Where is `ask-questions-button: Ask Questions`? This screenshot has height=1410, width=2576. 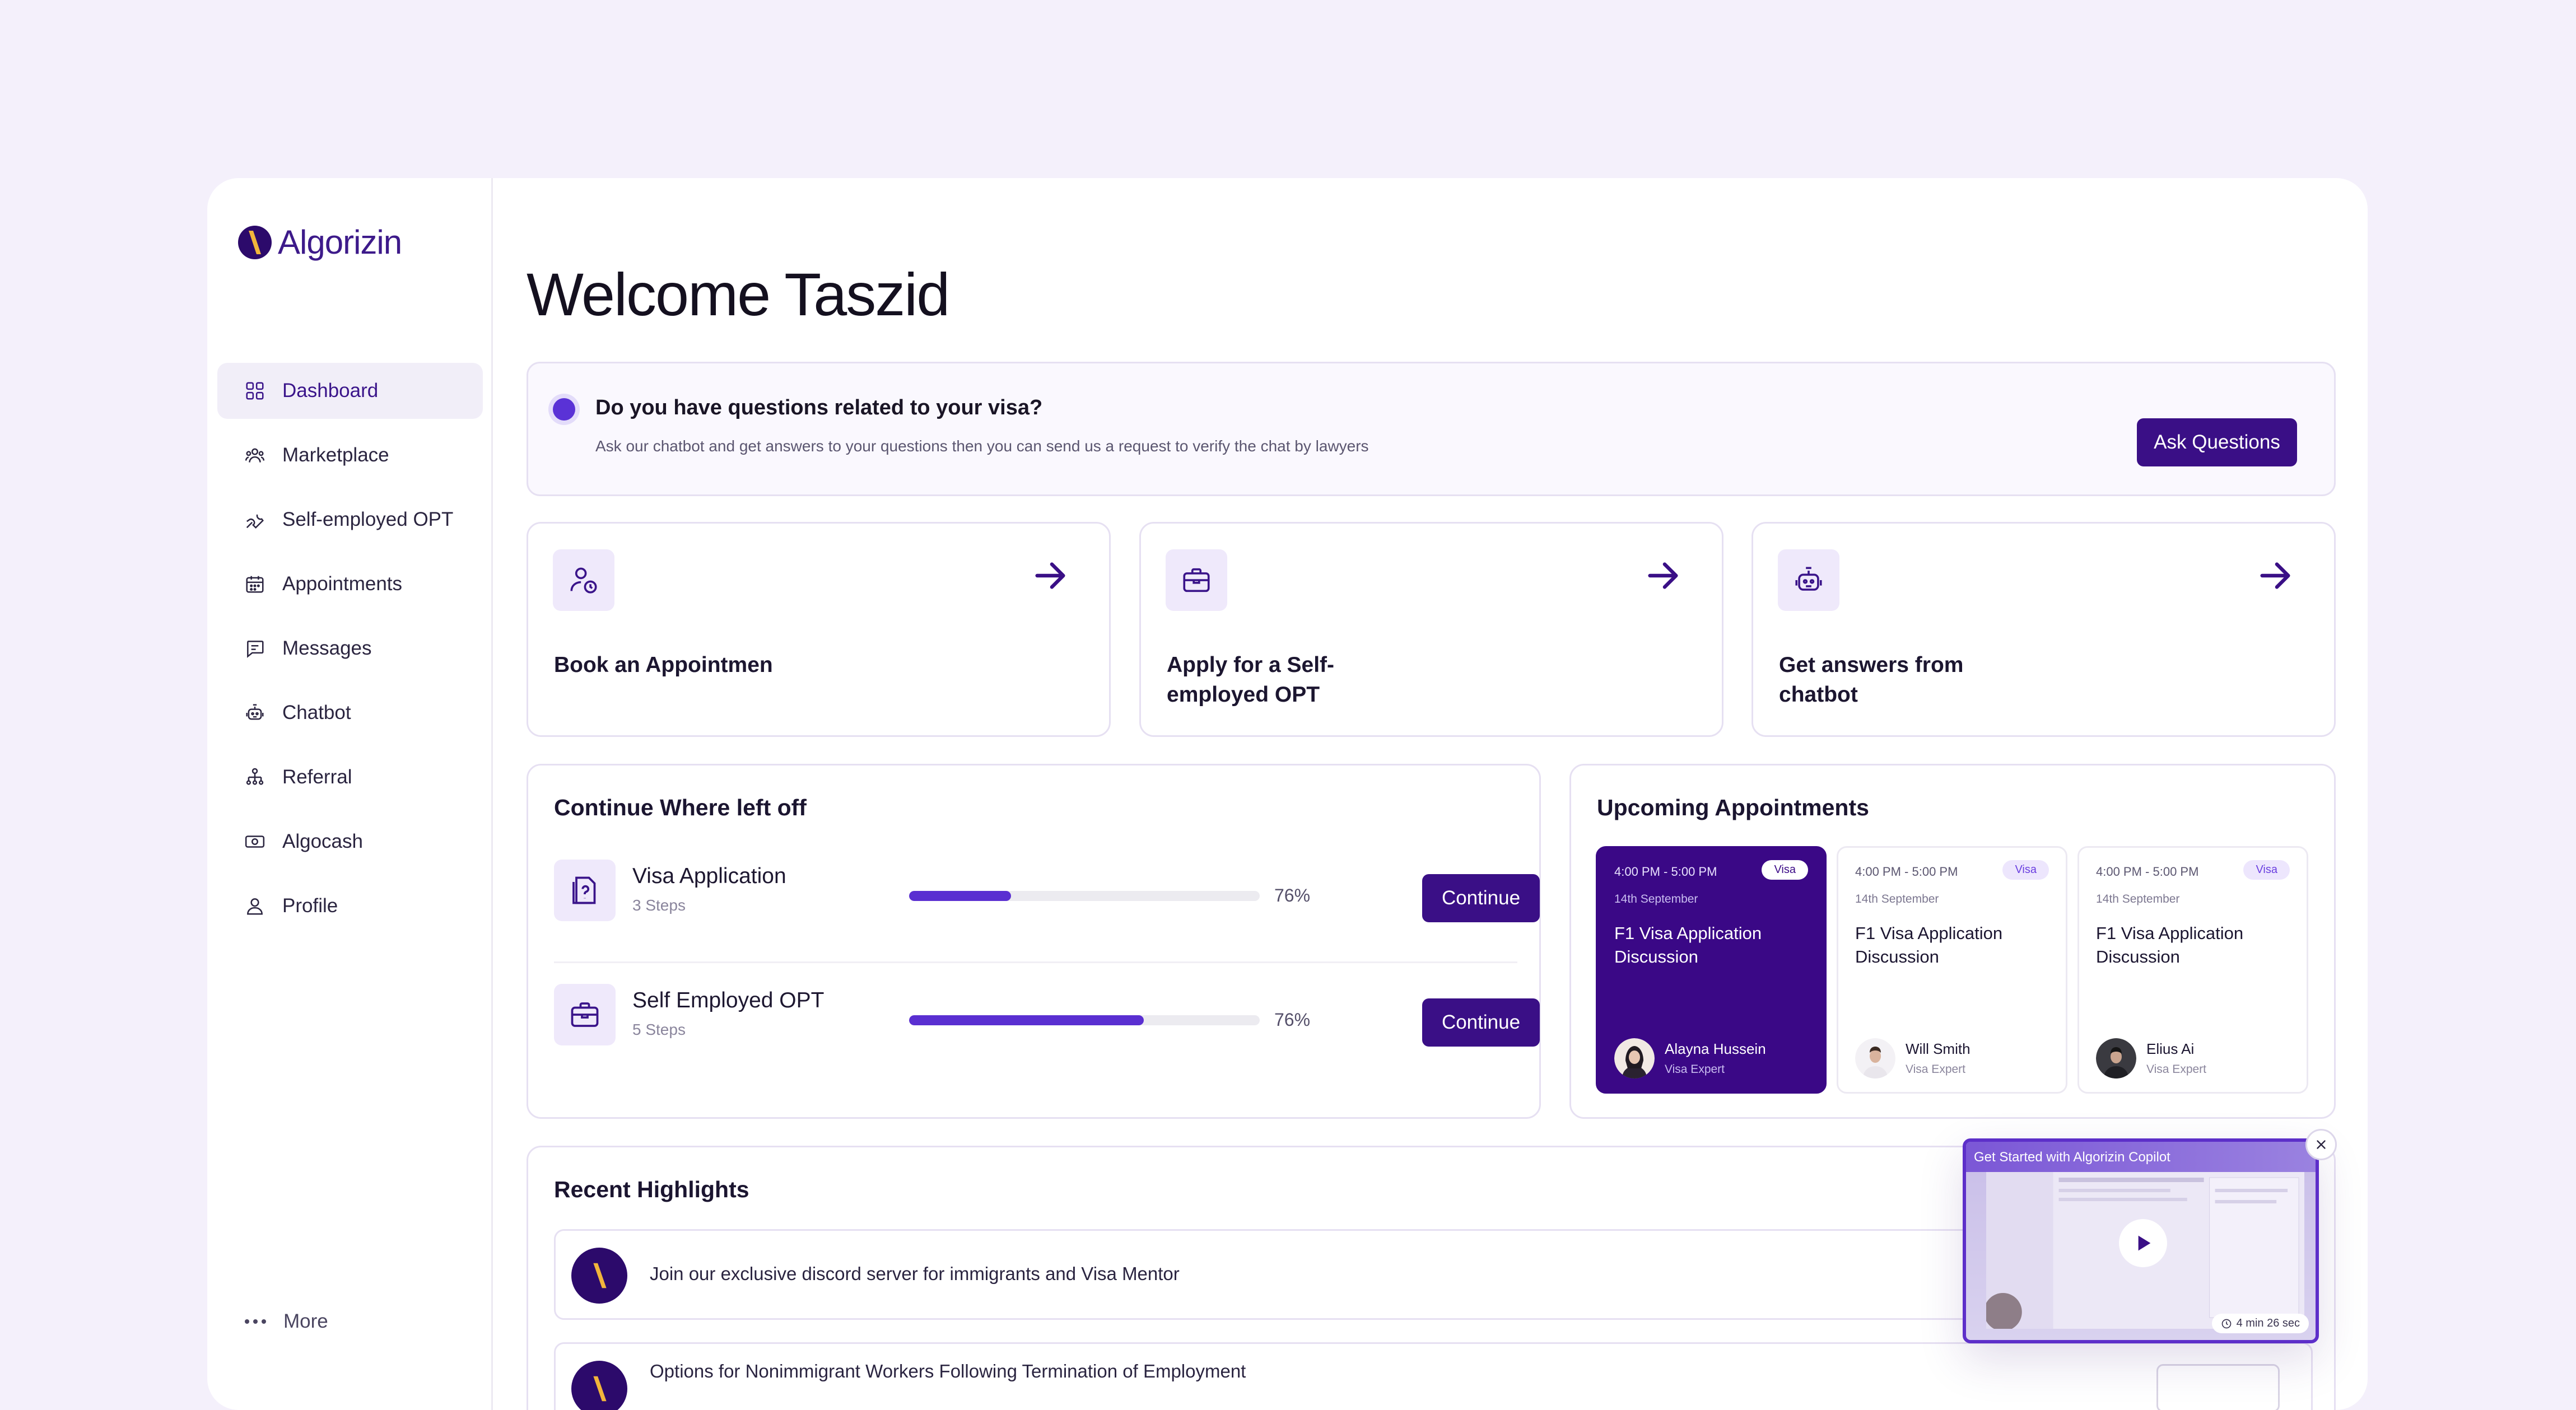 ask-questions-button: Ask Questions is located at coordinates (2217, 442).